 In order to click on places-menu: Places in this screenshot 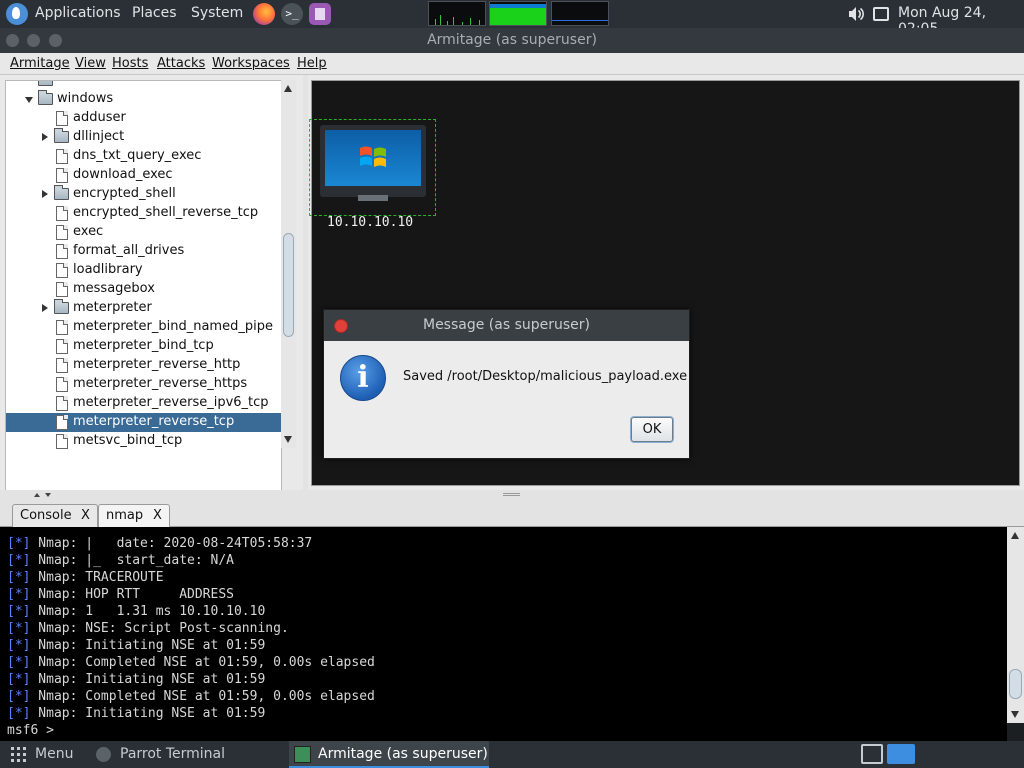, I will do `click(154, 13)`.